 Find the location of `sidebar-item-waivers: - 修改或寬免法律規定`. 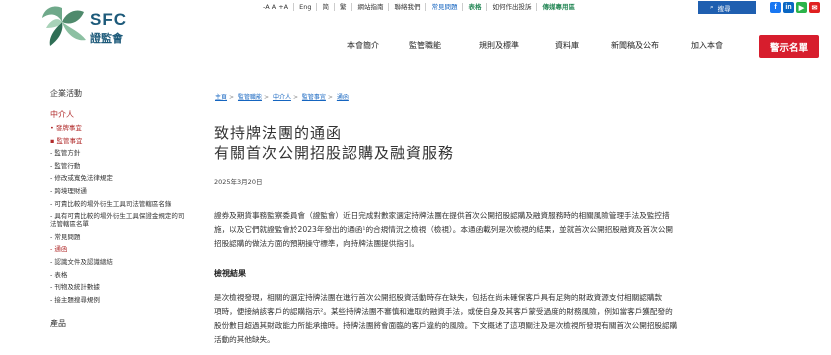

sidebar-item-waivers: - 修改或寬免法律規定 is located at coordinates (125, 178).